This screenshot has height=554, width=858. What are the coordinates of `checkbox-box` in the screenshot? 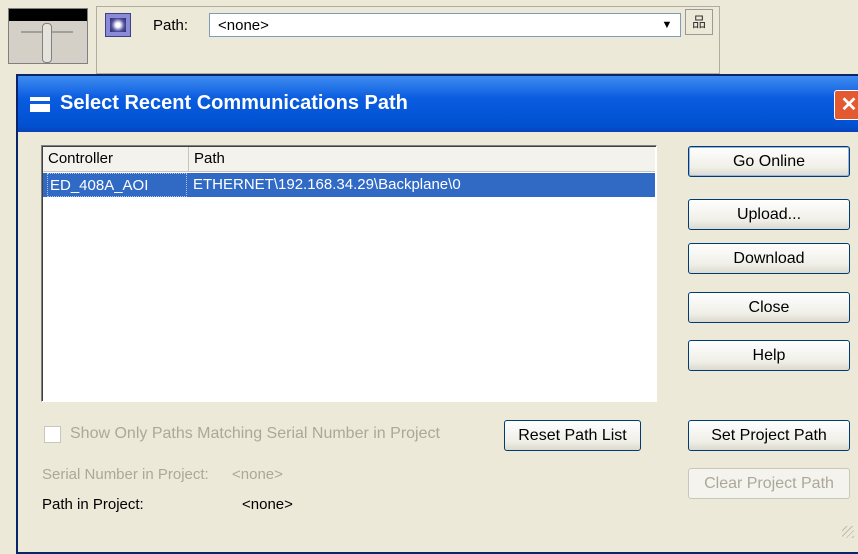 It's located at (52, 434).